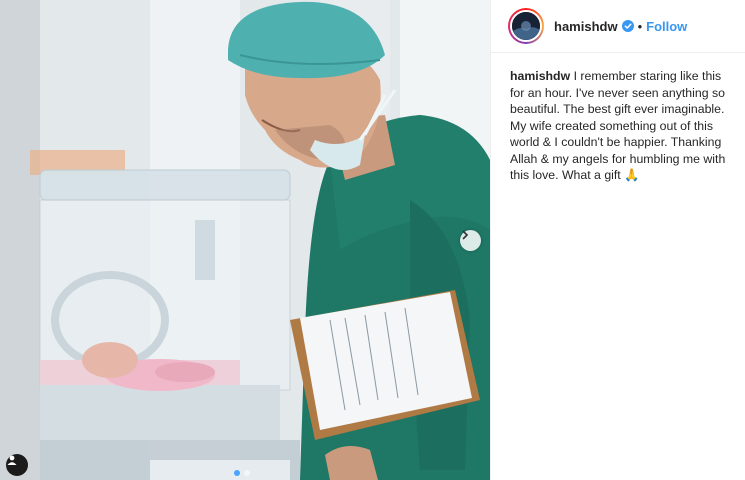  I want to click on next-slide-button, so click(470, 240).